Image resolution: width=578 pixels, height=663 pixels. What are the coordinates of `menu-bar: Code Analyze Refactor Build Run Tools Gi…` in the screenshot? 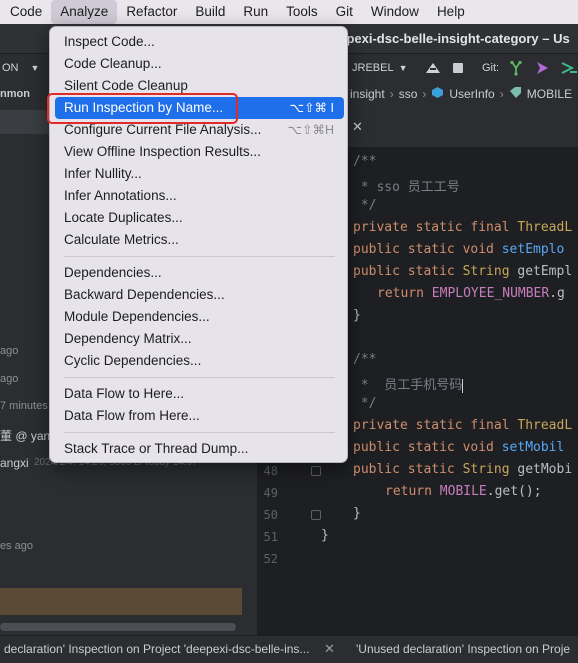 It's located at (289, 12).